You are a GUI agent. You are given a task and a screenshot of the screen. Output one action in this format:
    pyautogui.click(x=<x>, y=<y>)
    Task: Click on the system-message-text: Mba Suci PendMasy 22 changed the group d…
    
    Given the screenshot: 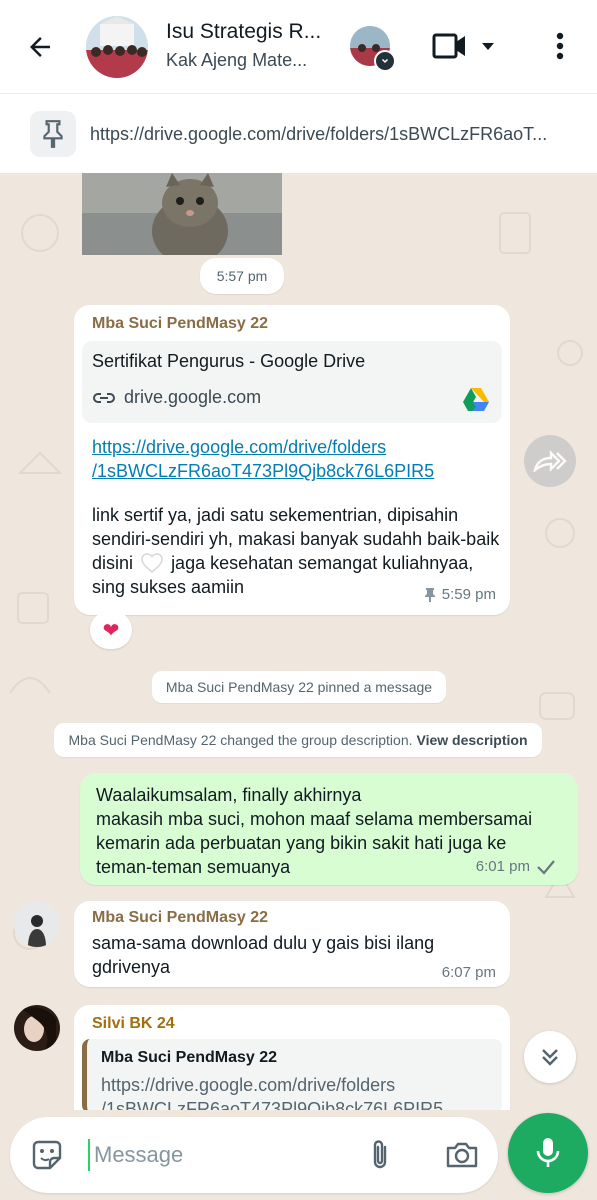 What is the action you would take?
    pyautogui.click(x=240, y=740)
    